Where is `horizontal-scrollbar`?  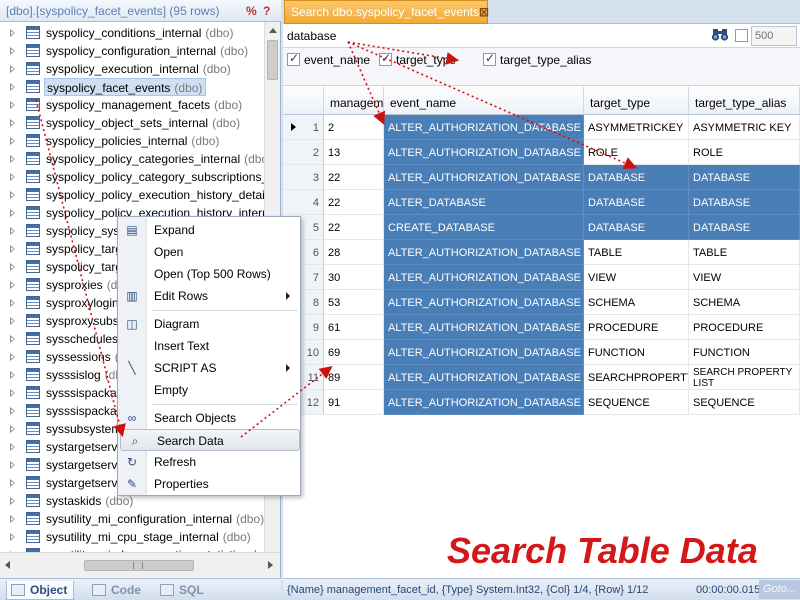 horizontal-scrollbar is located at coordinates (140, 565).